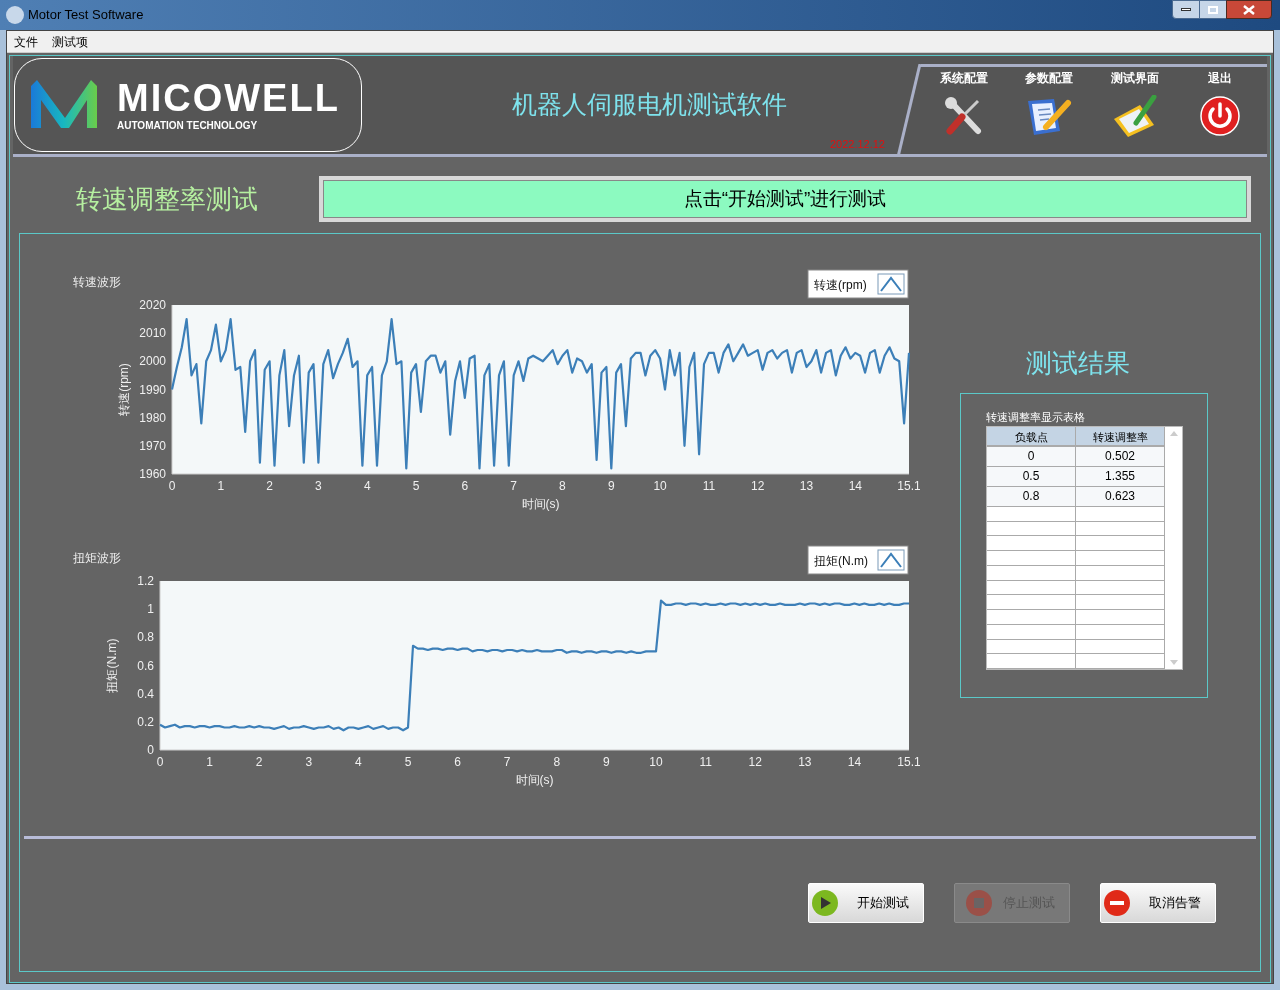 The image size is (1280, 990). What do you see at coordinates (152, 474) in the screenshot?
I see `y-tick-label: 1960` at bounding box center [152, 474].